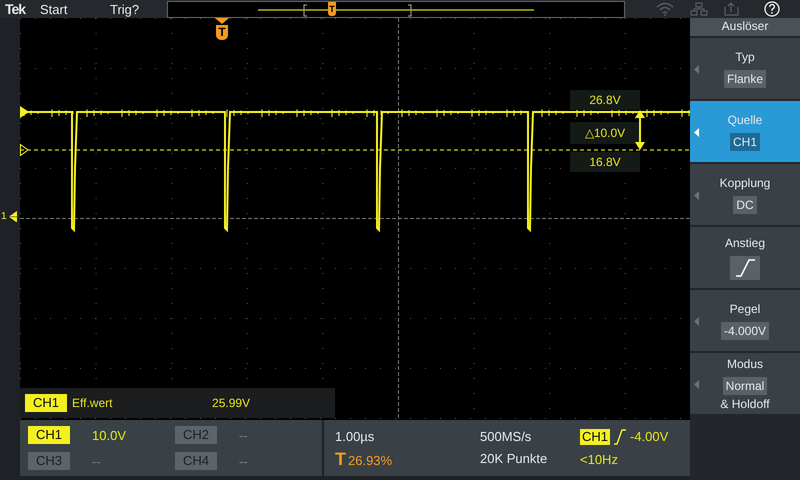 The height and width of the screenshot is (480, 800). Describe the element at coordinates (745, 205) in the screenshot. I see `menu-item-value: DC` at that location.